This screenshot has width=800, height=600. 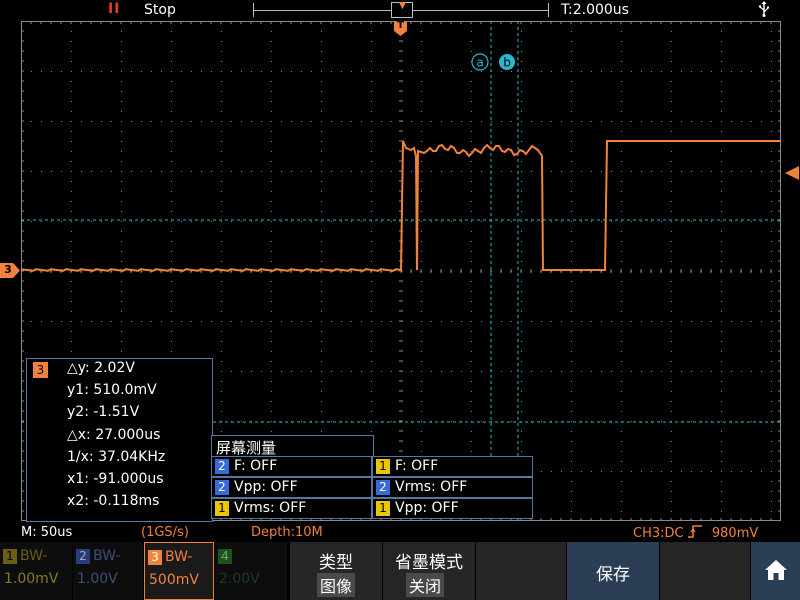 What do you see at coordinates (336, 563) in the screenshot?
I see `type-menu-label: 类型` at bounding box center [336, 563].